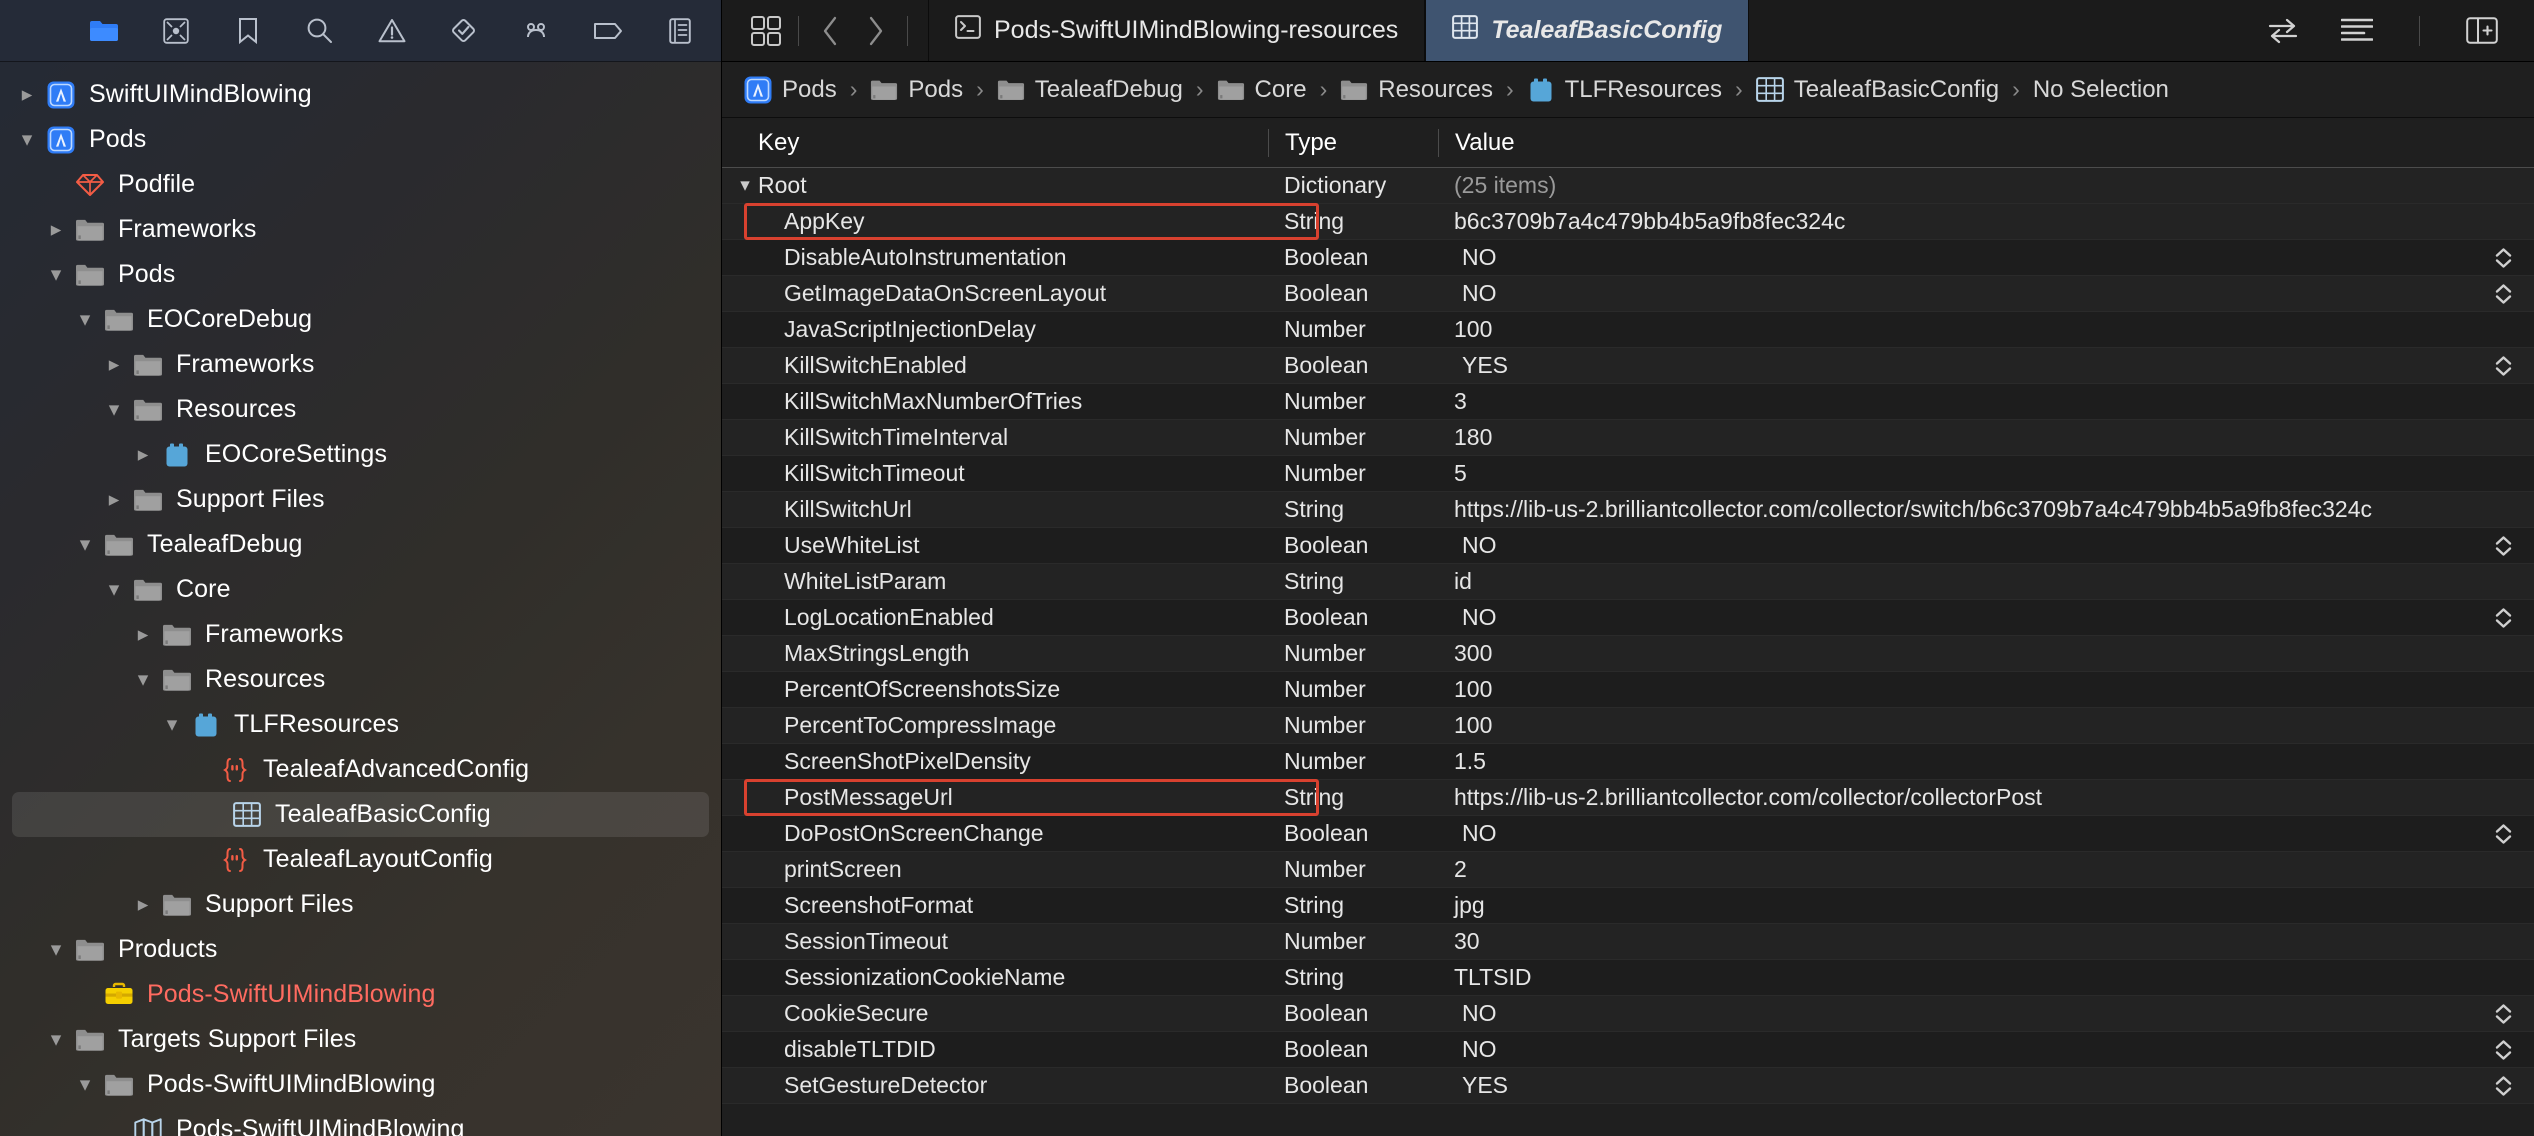 This screenshot has width=2534, height=1136. Describe the element at coordinates (995, 221) in the screenshot. I see `plist-key-cell: AppKey` at that location.